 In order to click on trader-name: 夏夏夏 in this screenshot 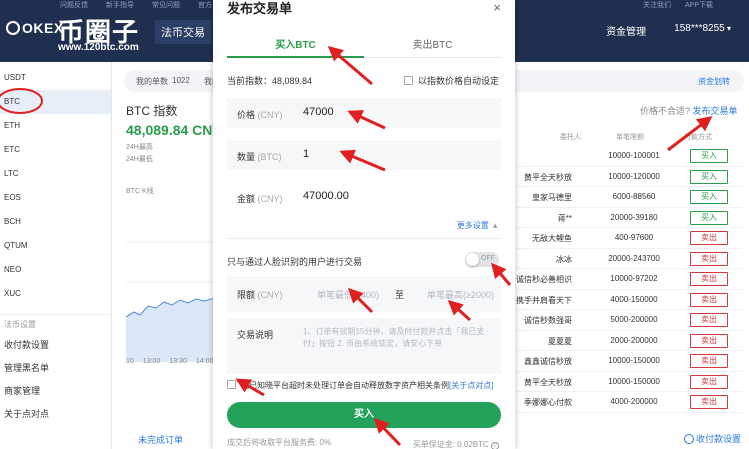, I will do `click(544, 341)`.